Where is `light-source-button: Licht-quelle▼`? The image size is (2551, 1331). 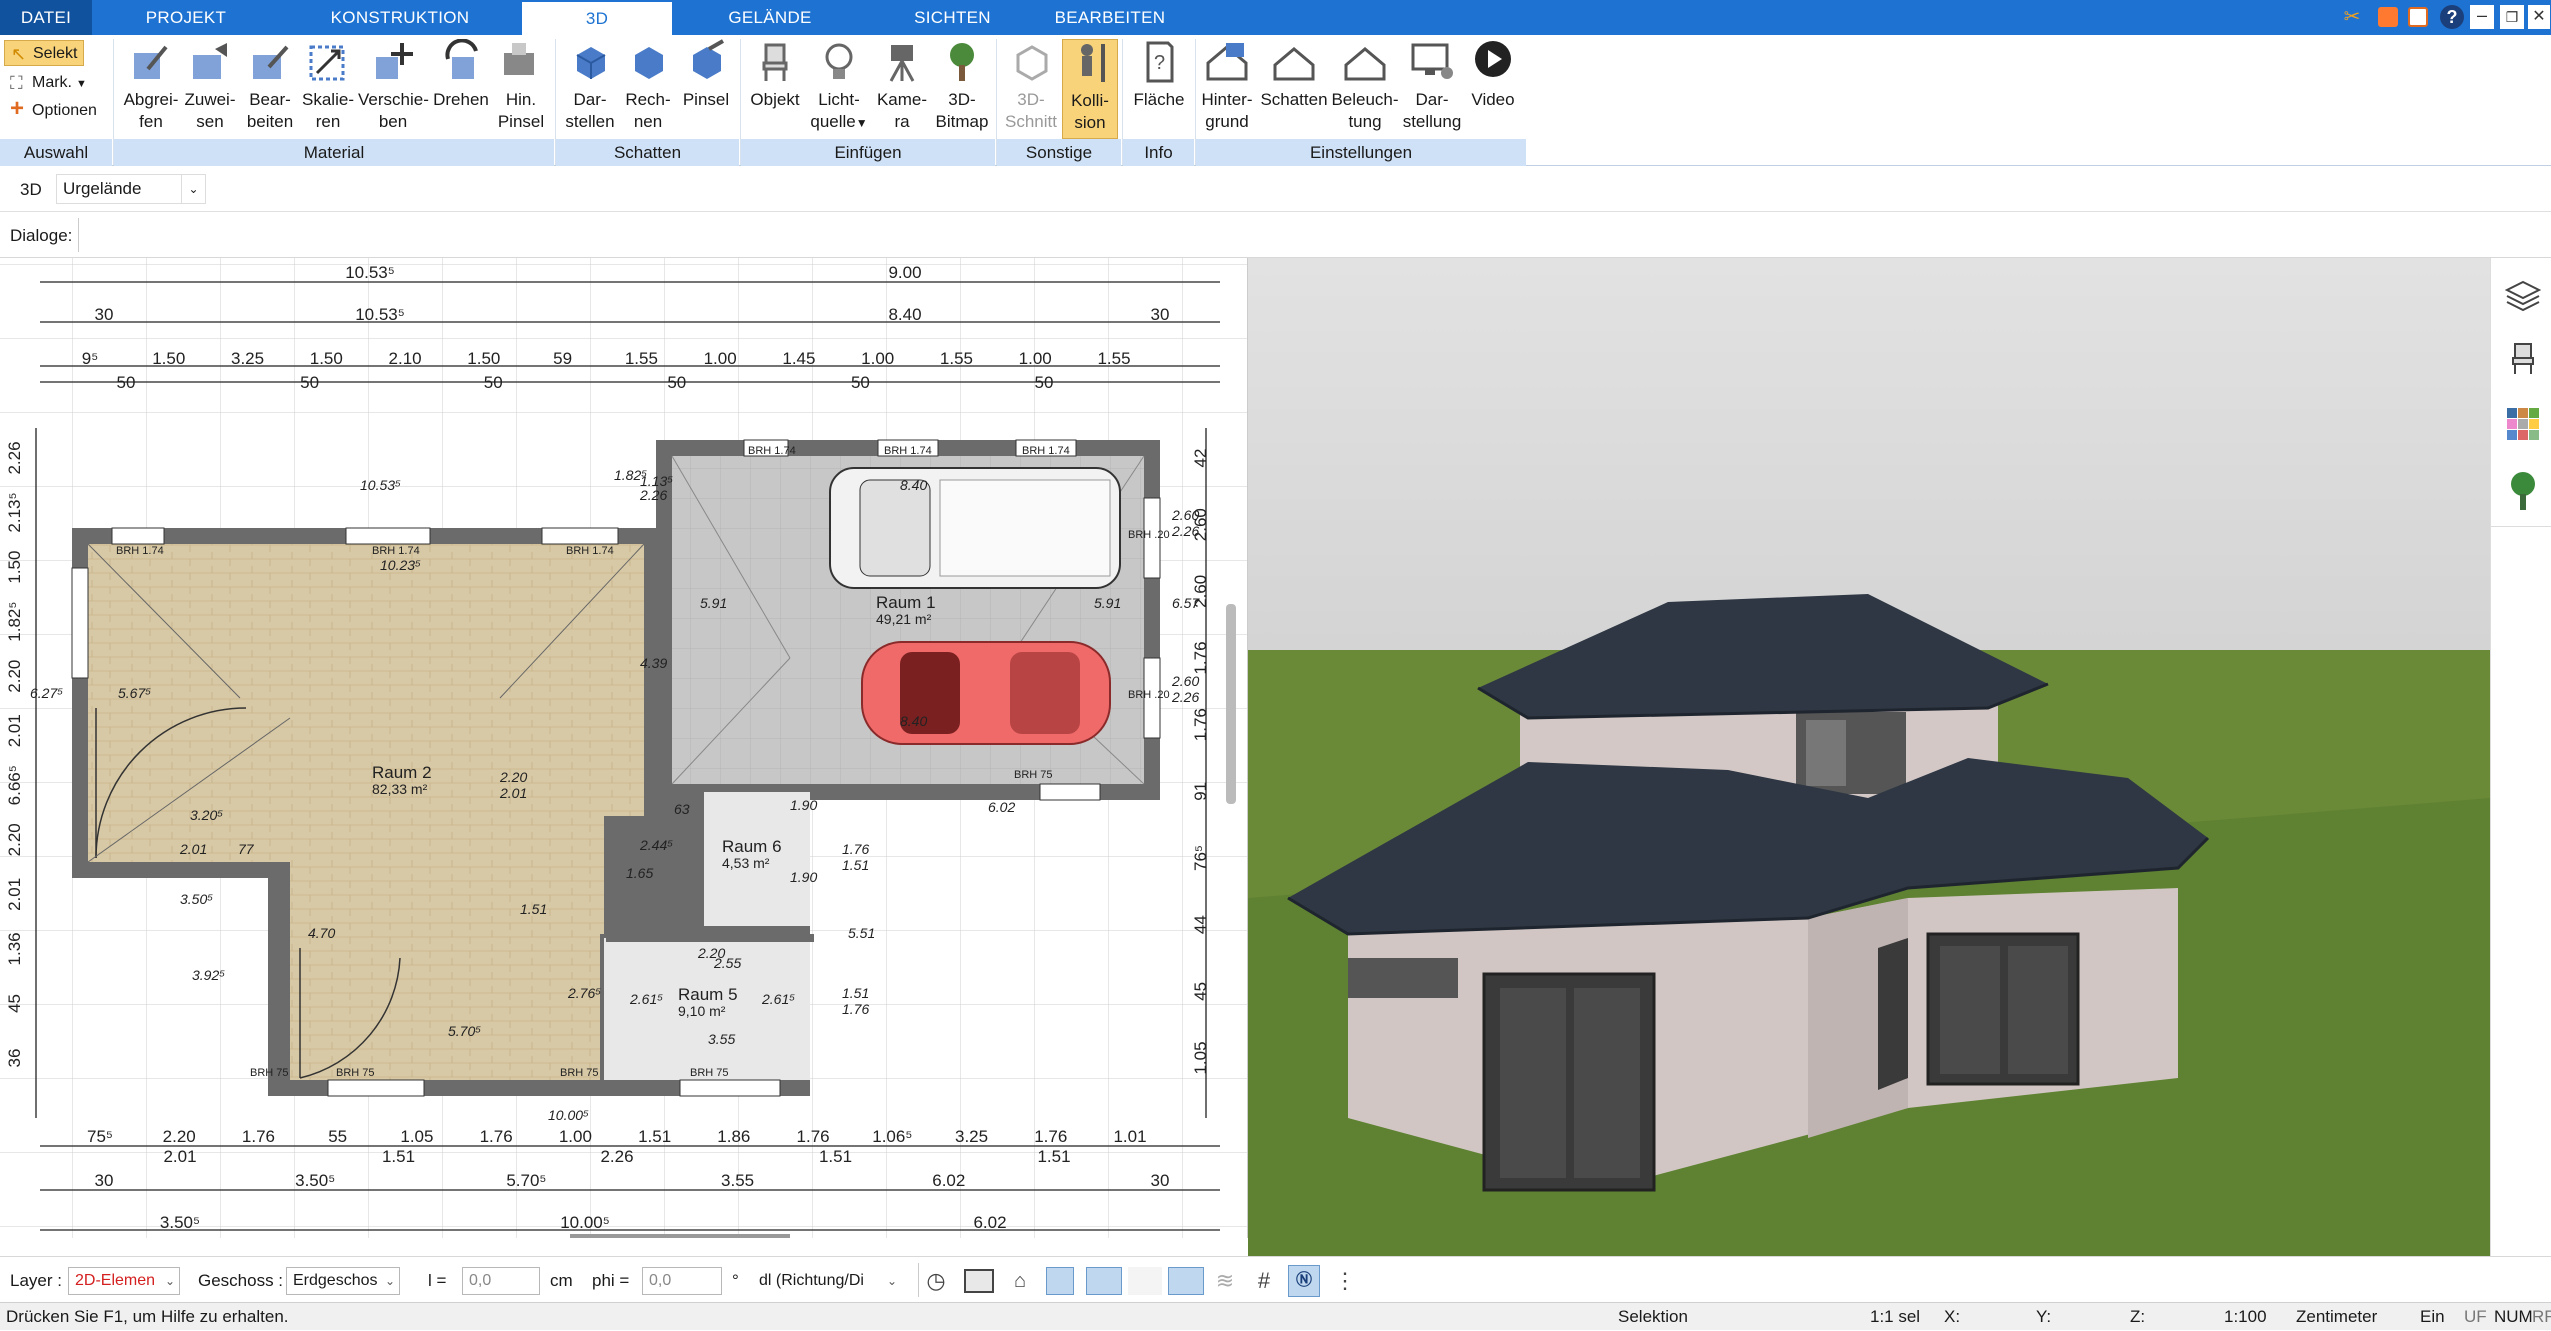
light-source-button: Licht-quelle▼ is located at coordinates (839, 86).